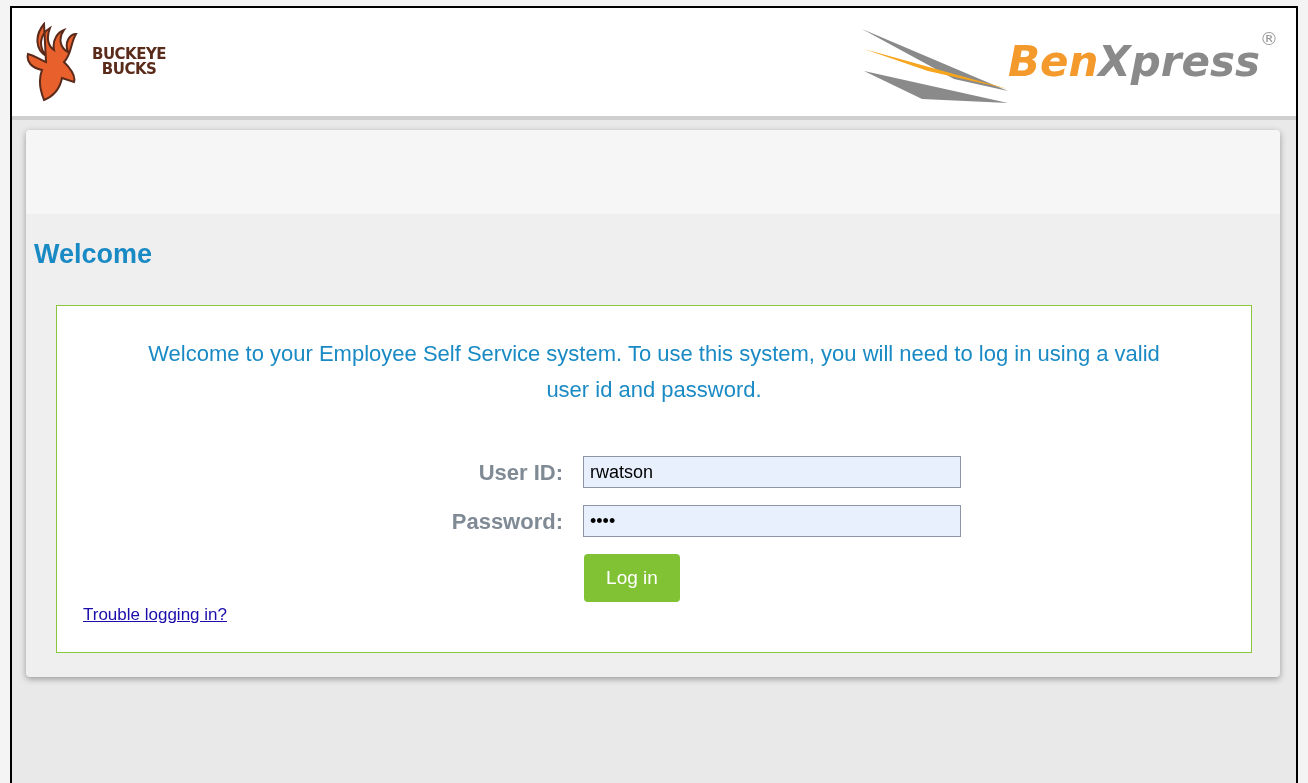 The image size is (1308, 783). What do you see at coordinates (772, 521) in the screenshot?
I see `input-field: ••••` at bounding box center [772, 521].